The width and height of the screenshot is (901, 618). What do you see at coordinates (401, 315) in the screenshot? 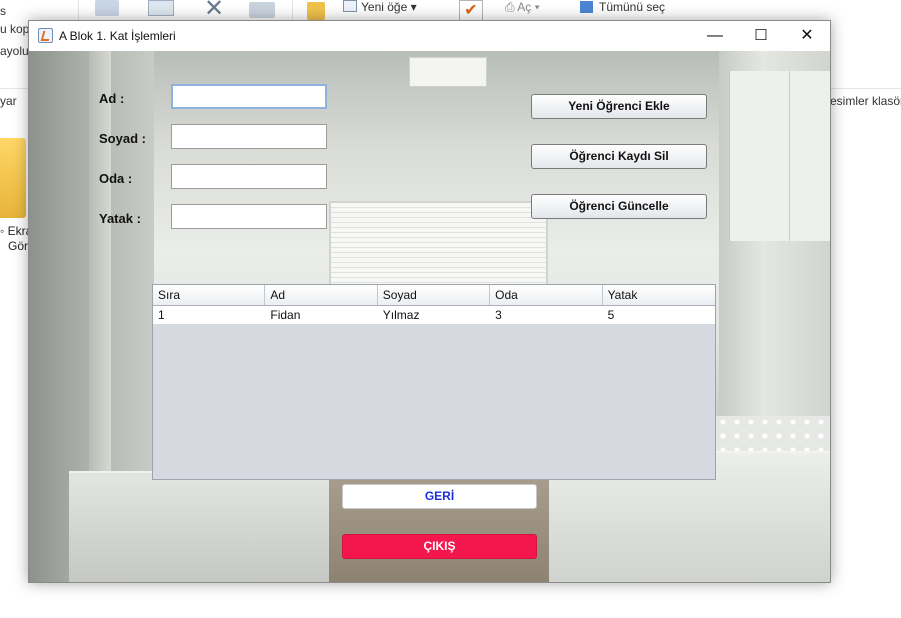
I see `table-cell: Yılmaz` at bounding box center [401, 315].